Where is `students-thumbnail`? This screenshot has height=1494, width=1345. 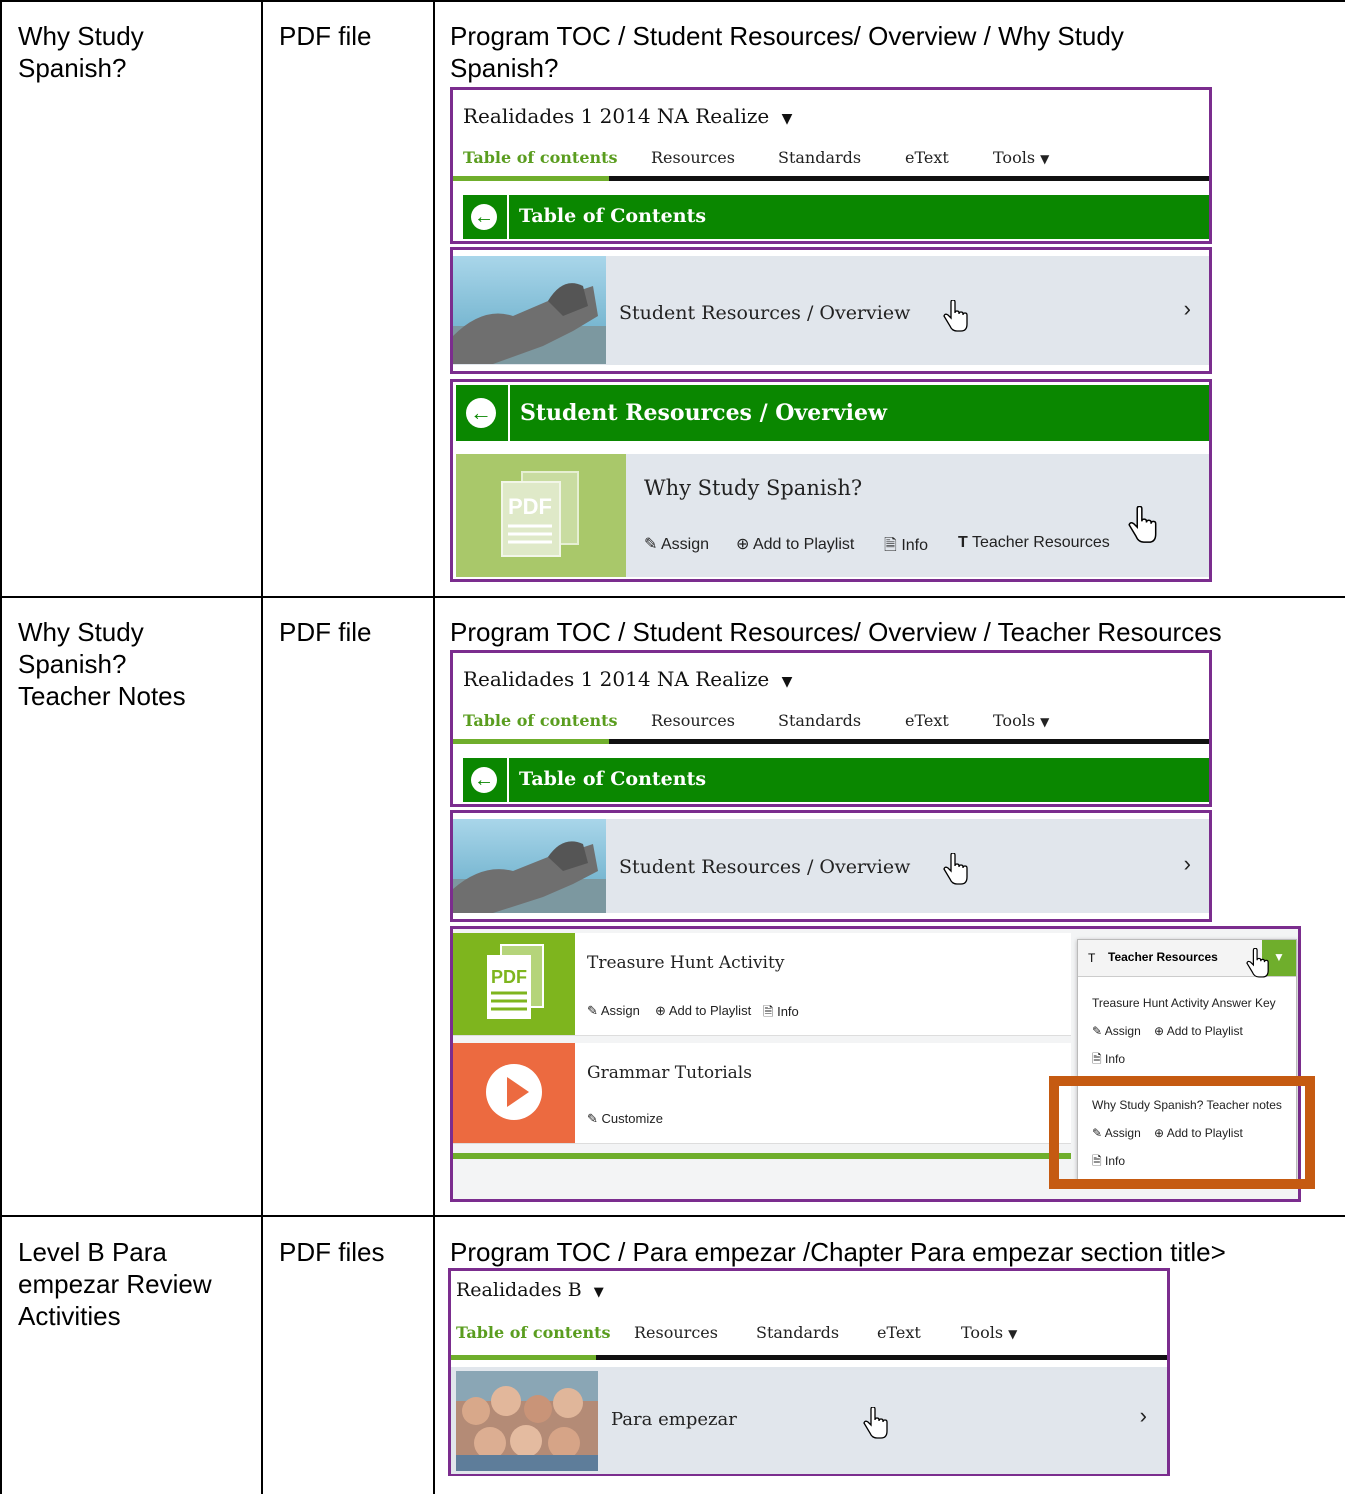
students-thumbnail is located at coordinates (527, 1421).